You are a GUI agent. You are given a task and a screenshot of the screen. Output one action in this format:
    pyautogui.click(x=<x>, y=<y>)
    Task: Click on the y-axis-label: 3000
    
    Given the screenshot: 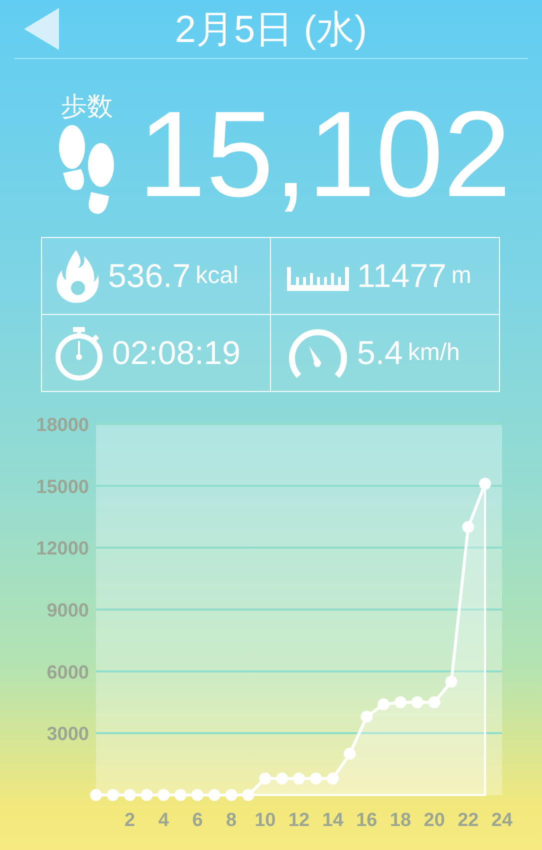 What is the action you would take?
    pyautogui.click(x=67, y=735)
    